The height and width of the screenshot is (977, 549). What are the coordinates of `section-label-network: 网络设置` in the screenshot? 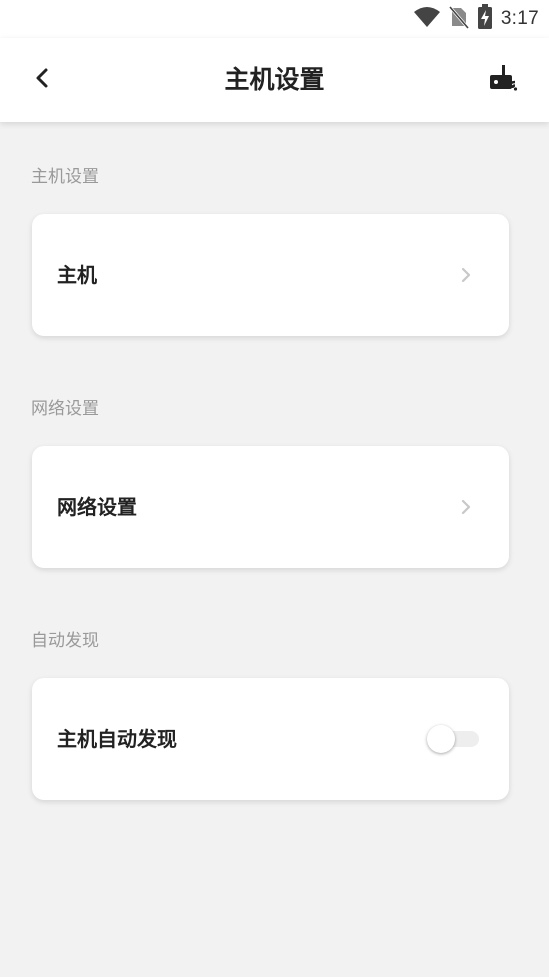 It's located at (65, 409).